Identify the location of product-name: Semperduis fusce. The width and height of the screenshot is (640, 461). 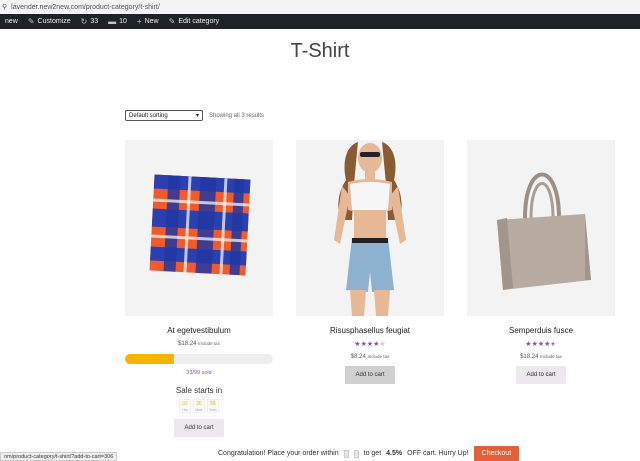
(541, 330).